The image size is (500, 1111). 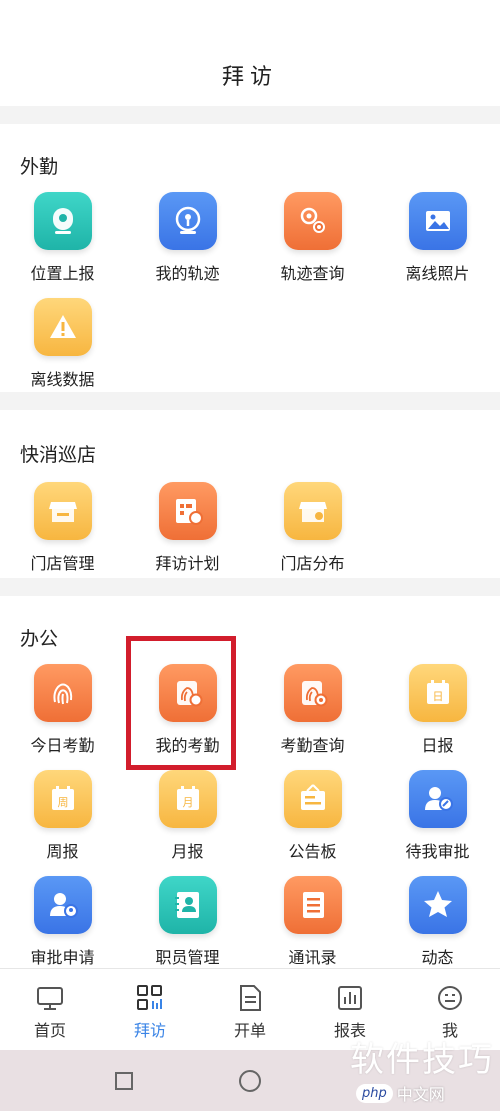 I want to click on item-store-management: 门店管理, so click(x=62, y=528).